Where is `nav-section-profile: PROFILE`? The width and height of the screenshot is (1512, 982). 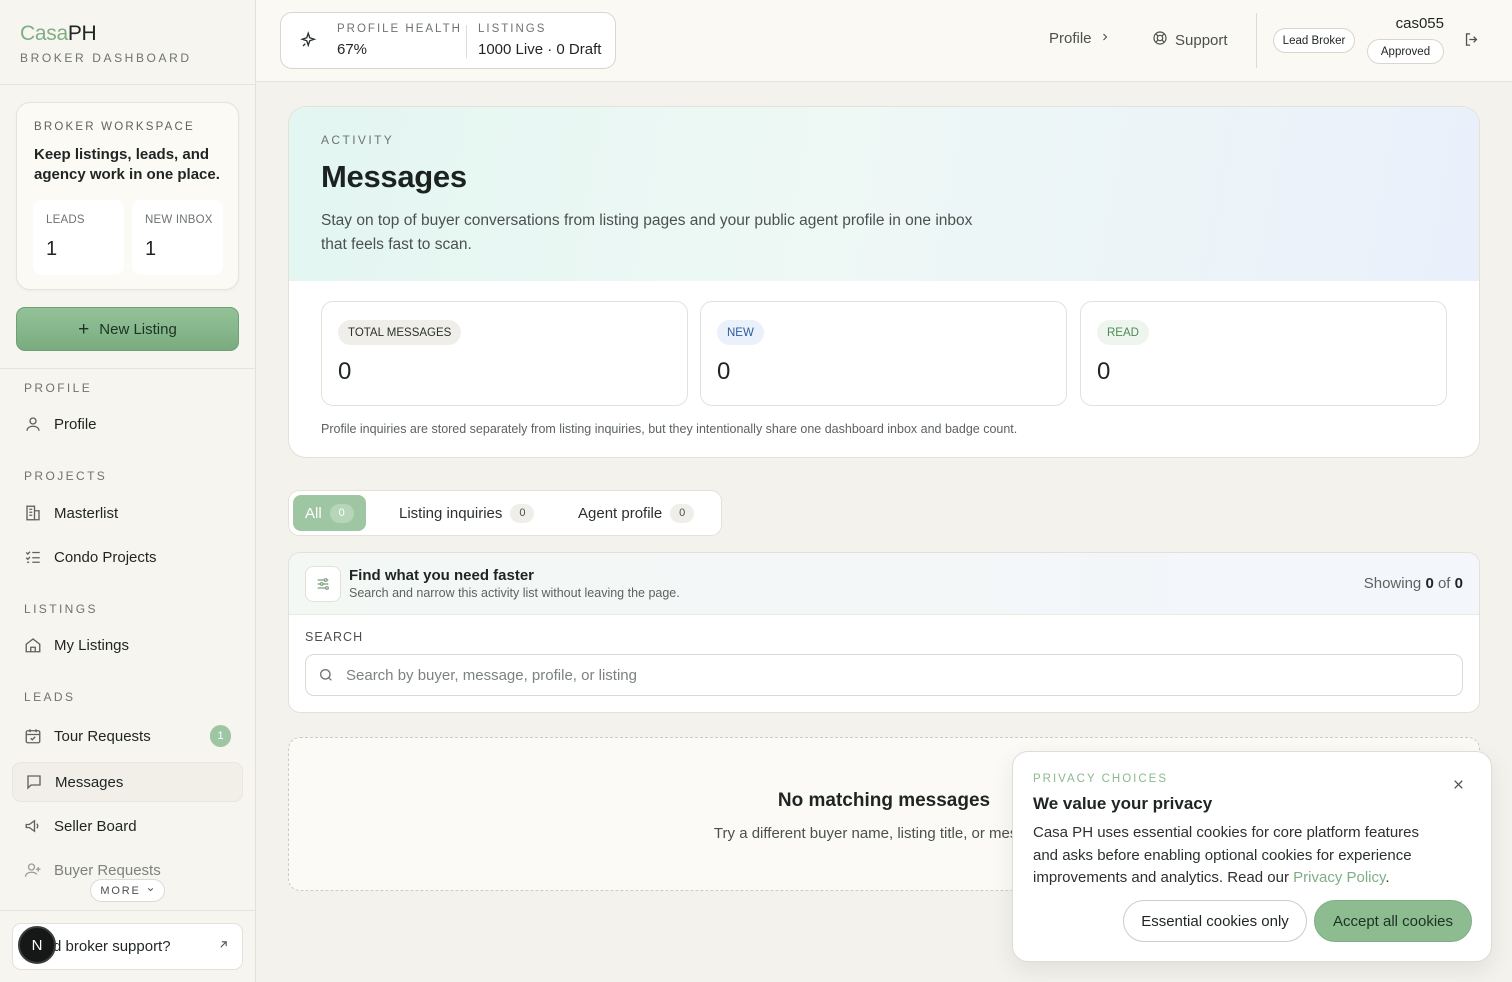
nav-section-profile: PROFILE is located at coordinates (58, 388).